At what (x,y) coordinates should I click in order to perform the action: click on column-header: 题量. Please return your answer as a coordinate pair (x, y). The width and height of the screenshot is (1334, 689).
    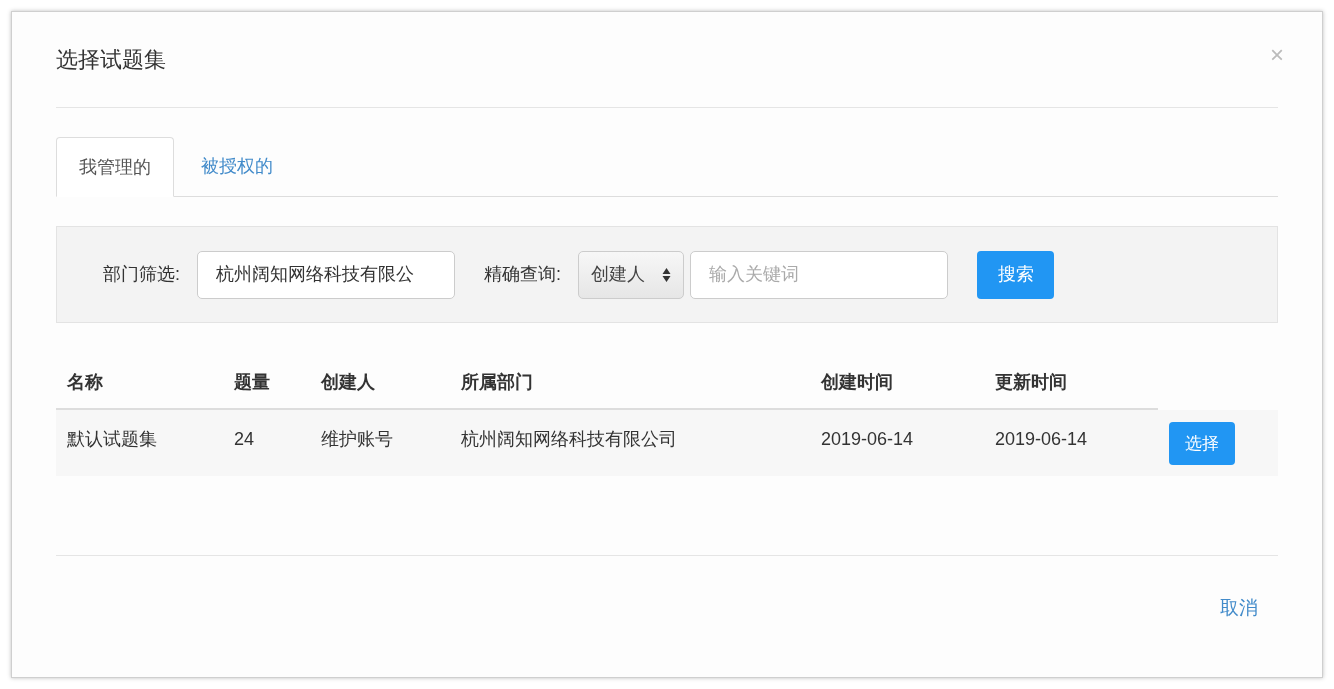
    Looking at the image, I should click on (252, 382).